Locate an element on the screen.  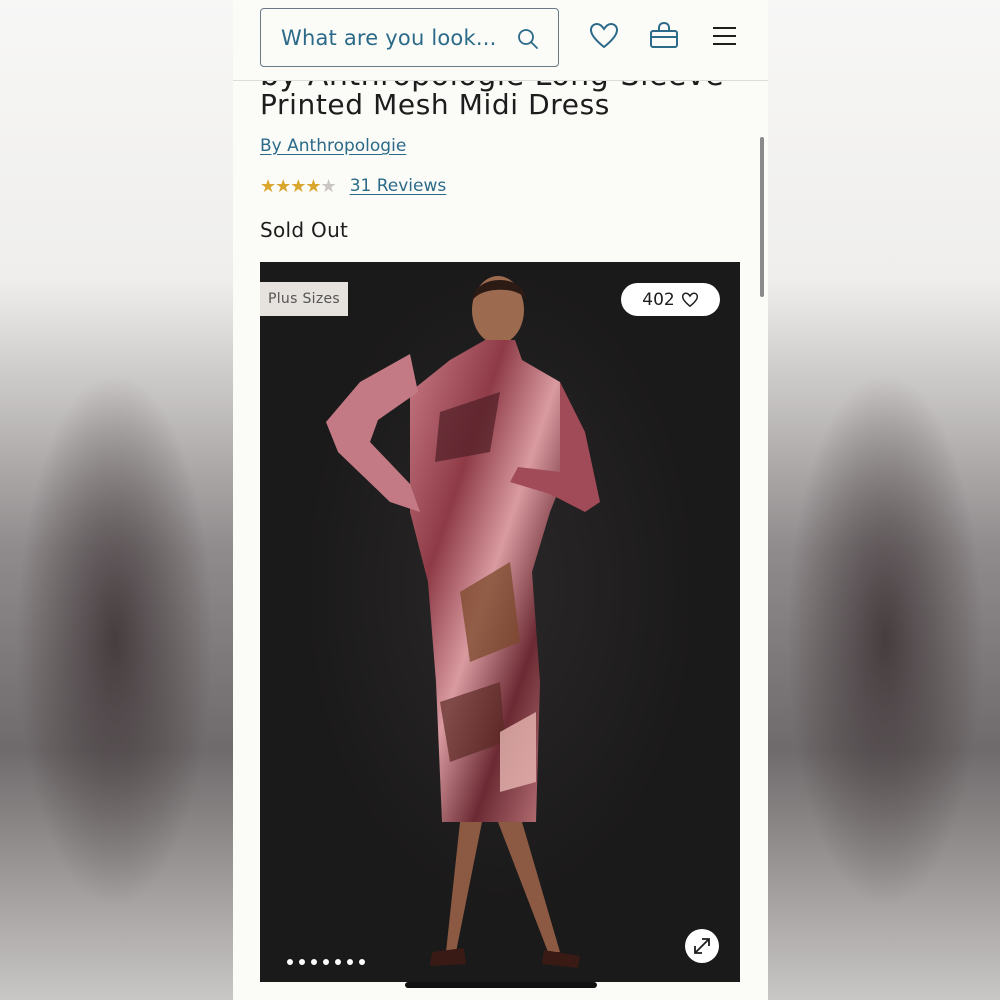
carousel-dots is located at coordinates (326, 962).